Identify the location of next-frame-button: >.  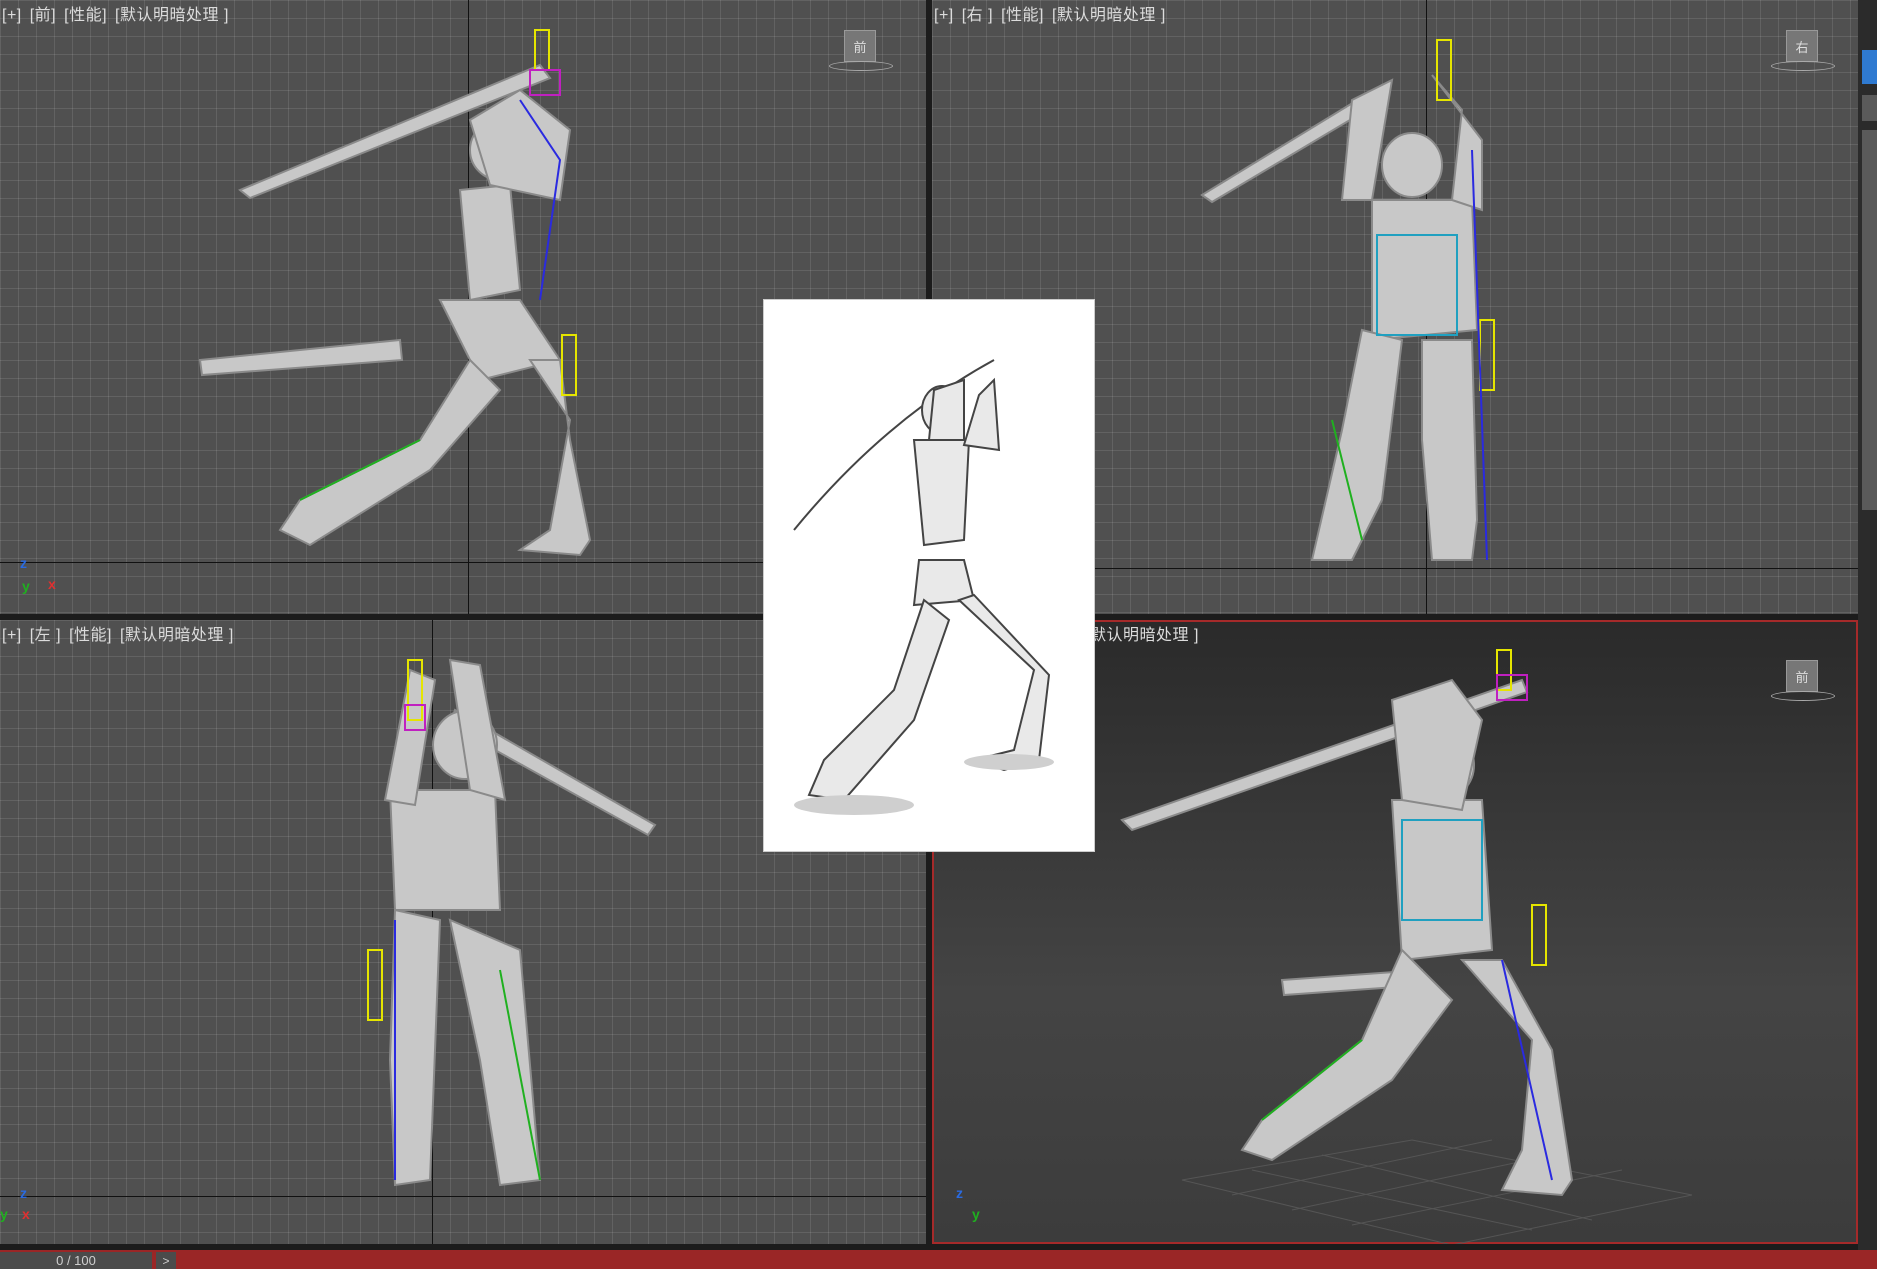
(166, 1260).